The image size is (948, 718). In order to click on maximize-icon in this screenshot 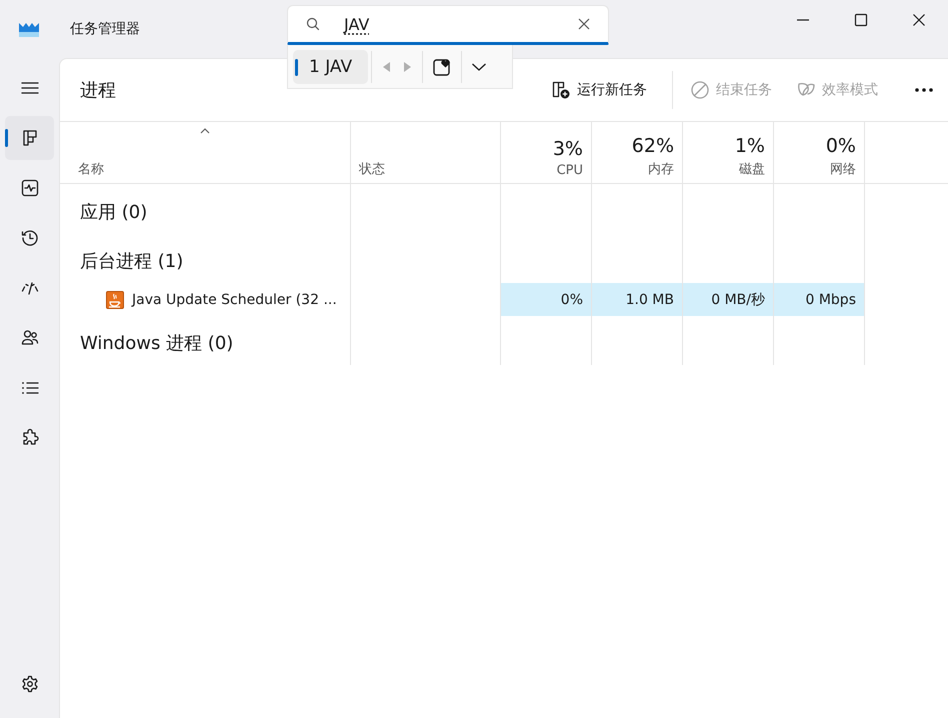, I will do `click(861, 20)`.